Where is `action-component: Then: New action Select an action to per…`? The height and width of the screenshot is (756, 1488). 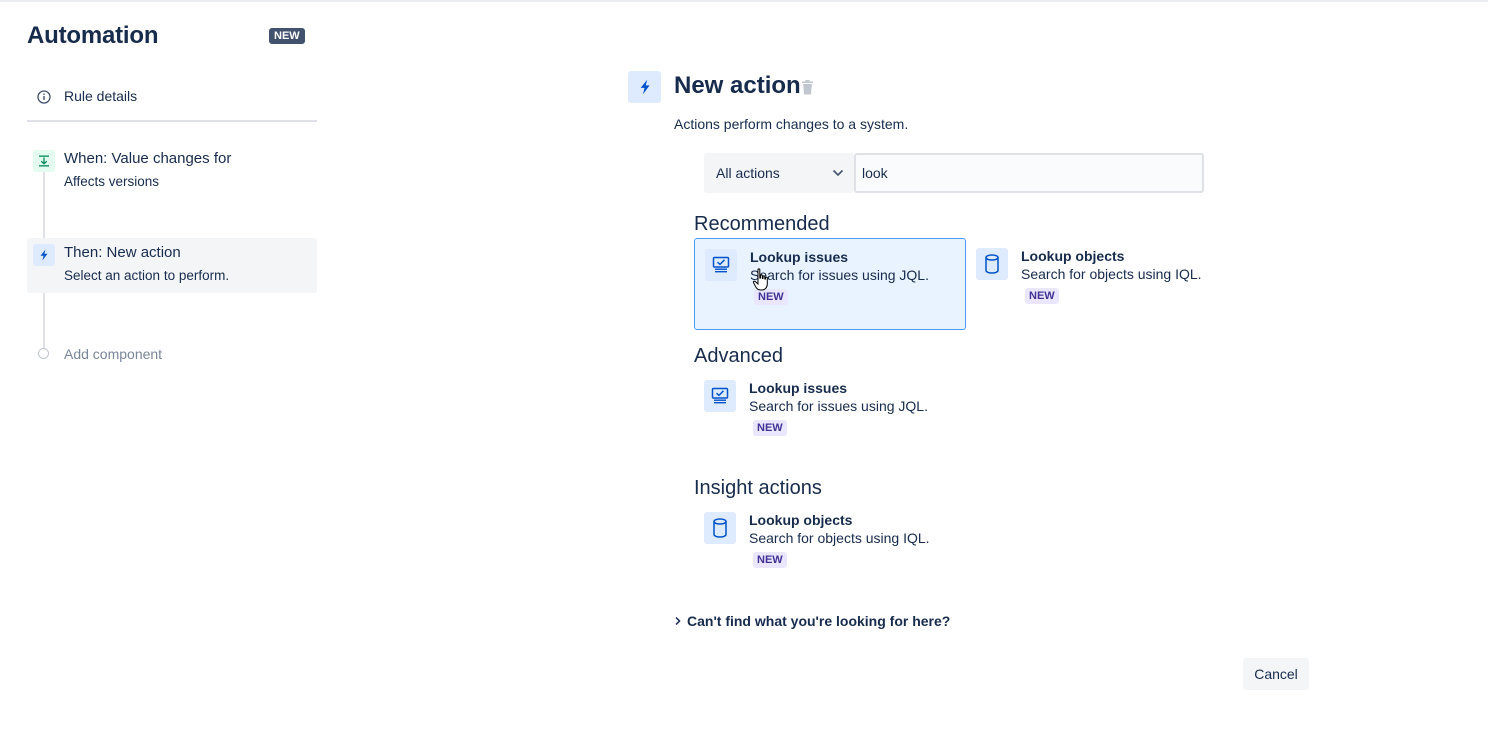
action-component: Then: New action Select an action to per… is located at coordinates (172, 265).